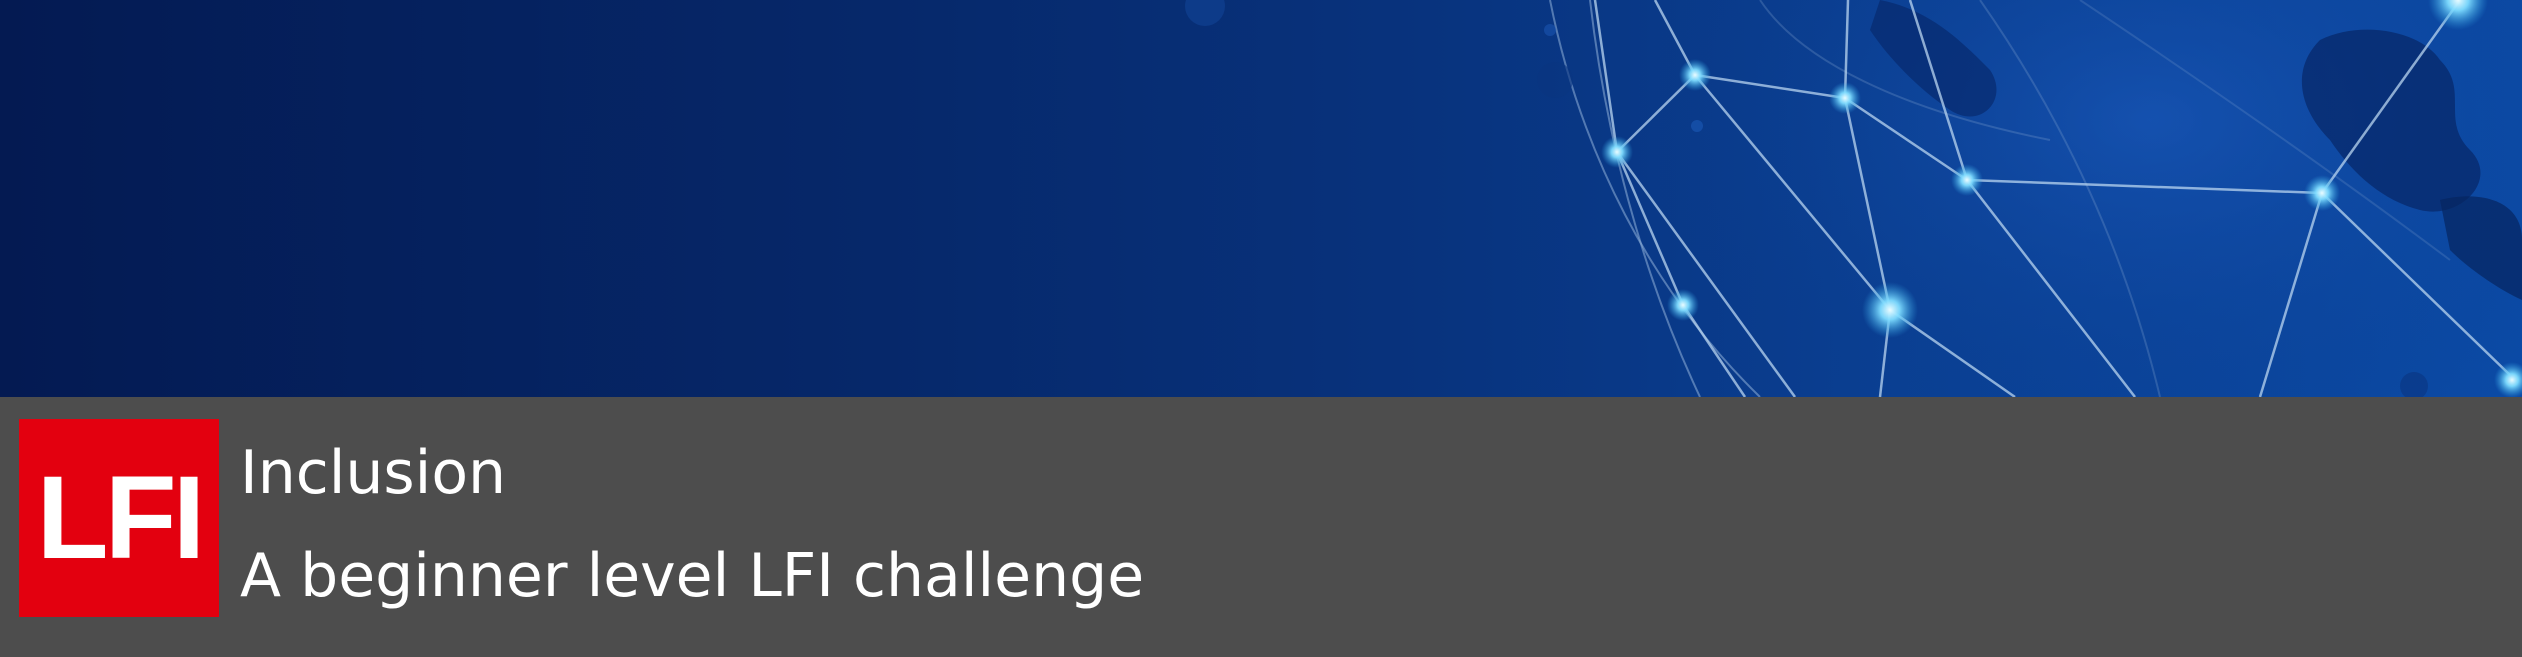  I want to click on lfi-logo: LFI, so click(119, 518).